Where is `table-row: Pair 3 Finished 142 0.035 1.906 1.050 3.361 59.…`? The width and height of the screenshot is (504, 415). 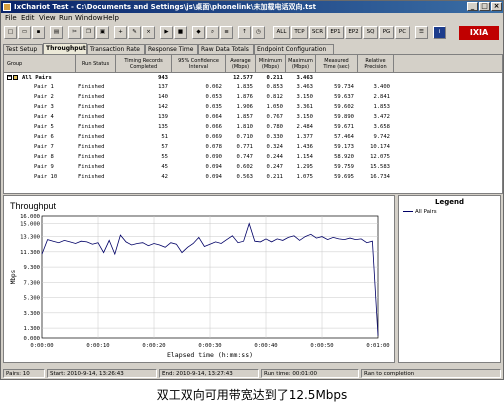
table-row: Pair 3 Finished 142 0.035 1.906 1.050 3.361 59.… is located at coordinates (253, 107).